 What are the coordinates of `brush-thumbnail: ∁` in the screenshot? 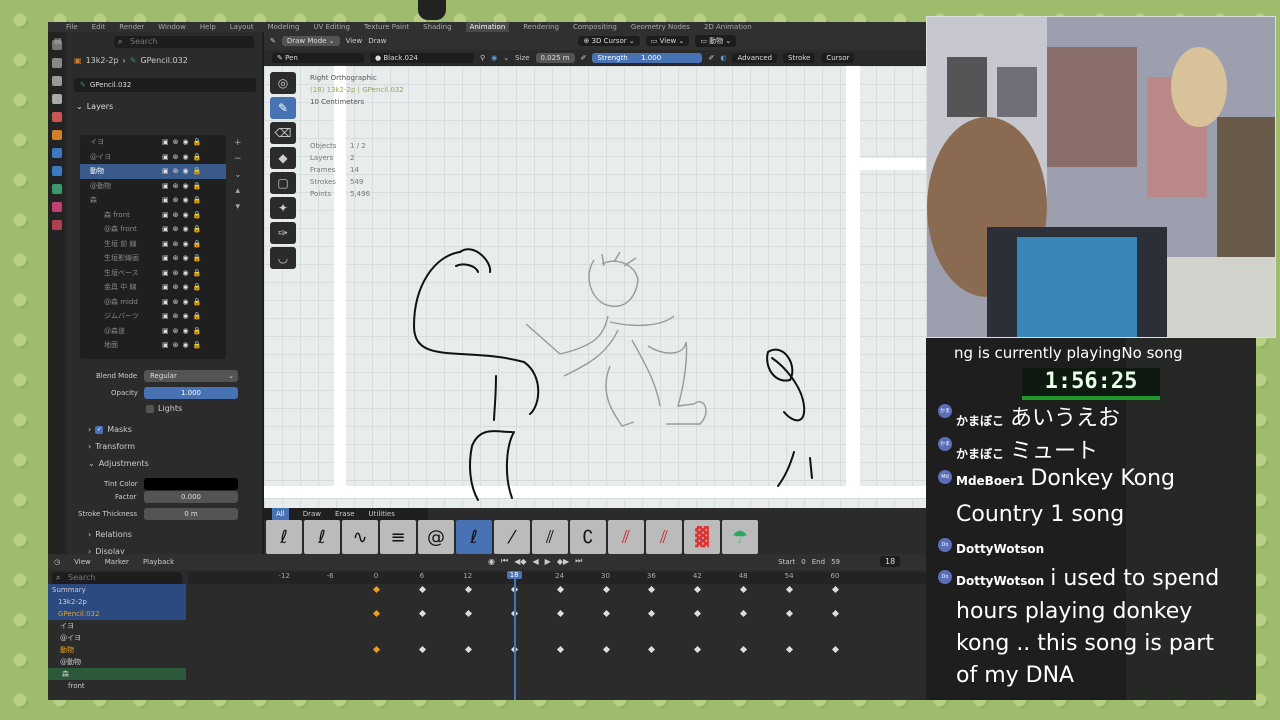 It's located at (588, 537).